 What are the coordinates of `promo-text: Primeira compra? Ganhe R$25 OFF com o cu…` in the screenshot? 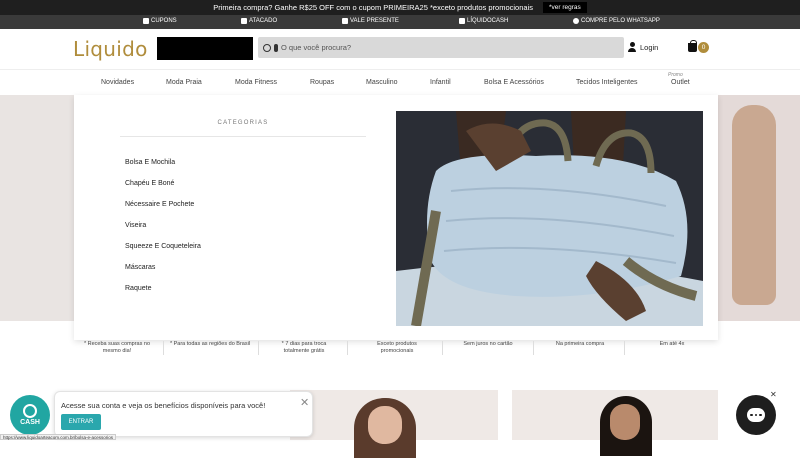 It's located at (373, 7).